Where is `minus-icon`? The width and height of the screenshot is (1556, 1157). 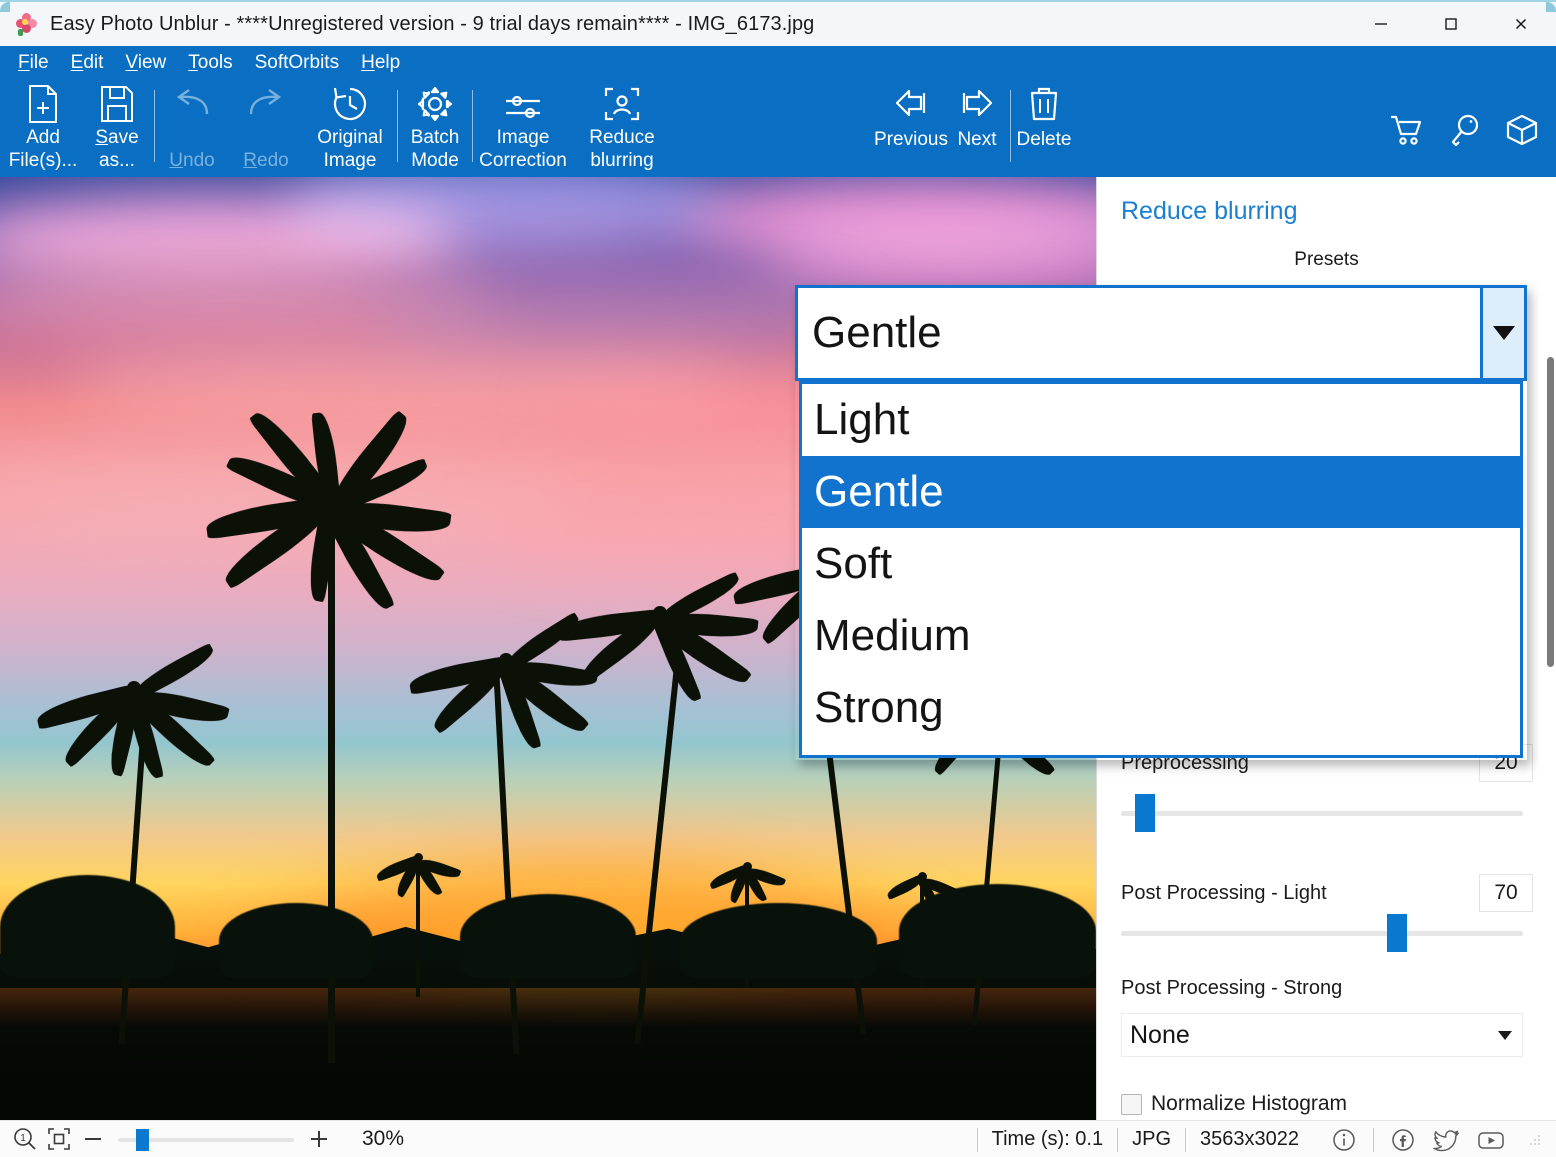 minus-icon is located at coordinates (93, 1139).